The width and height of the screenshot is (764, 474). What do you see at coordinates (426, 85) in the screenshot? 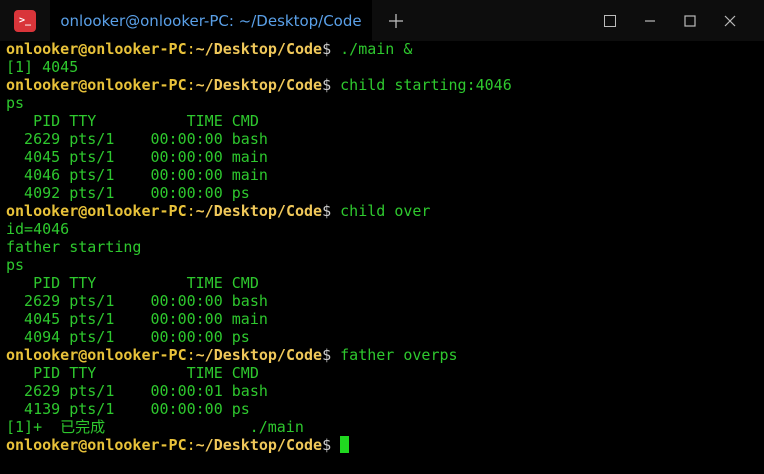
I see `command-text: child starting:4046` at bounding box center [426, 85].